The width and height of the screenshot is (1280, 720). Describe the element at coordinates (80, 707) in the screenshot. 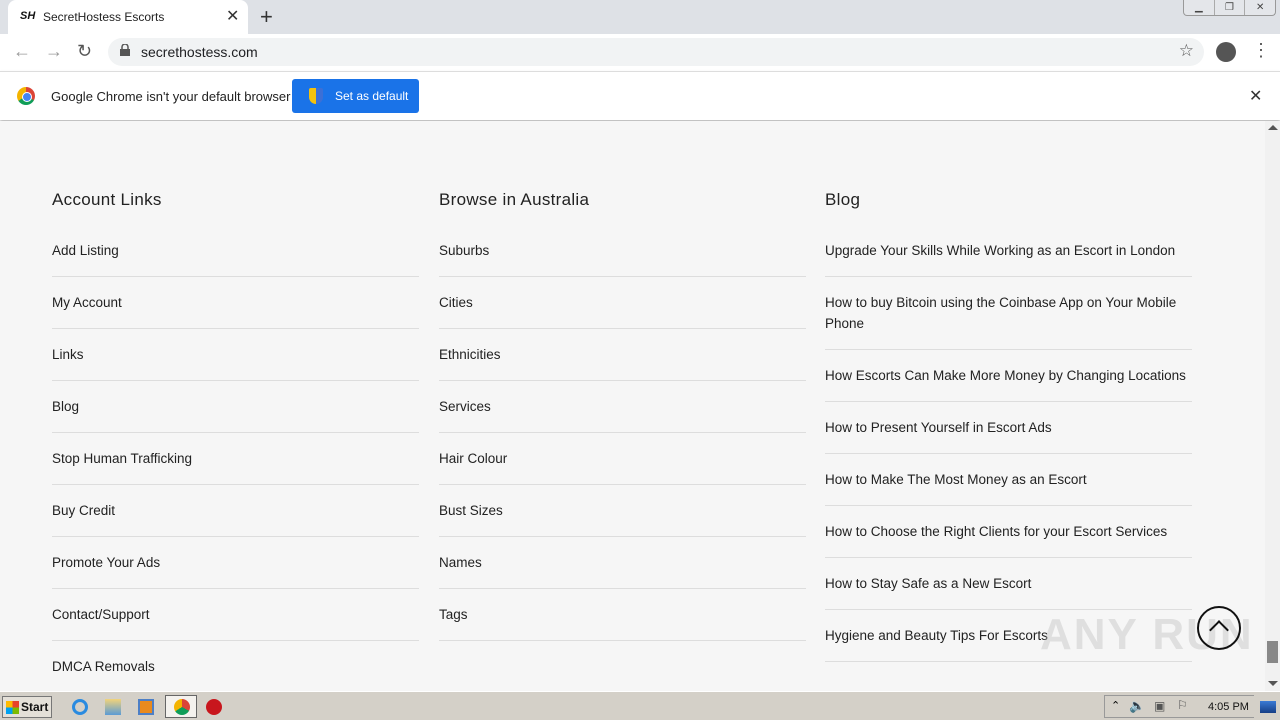

I see `internet-explorer-icon` at that location.